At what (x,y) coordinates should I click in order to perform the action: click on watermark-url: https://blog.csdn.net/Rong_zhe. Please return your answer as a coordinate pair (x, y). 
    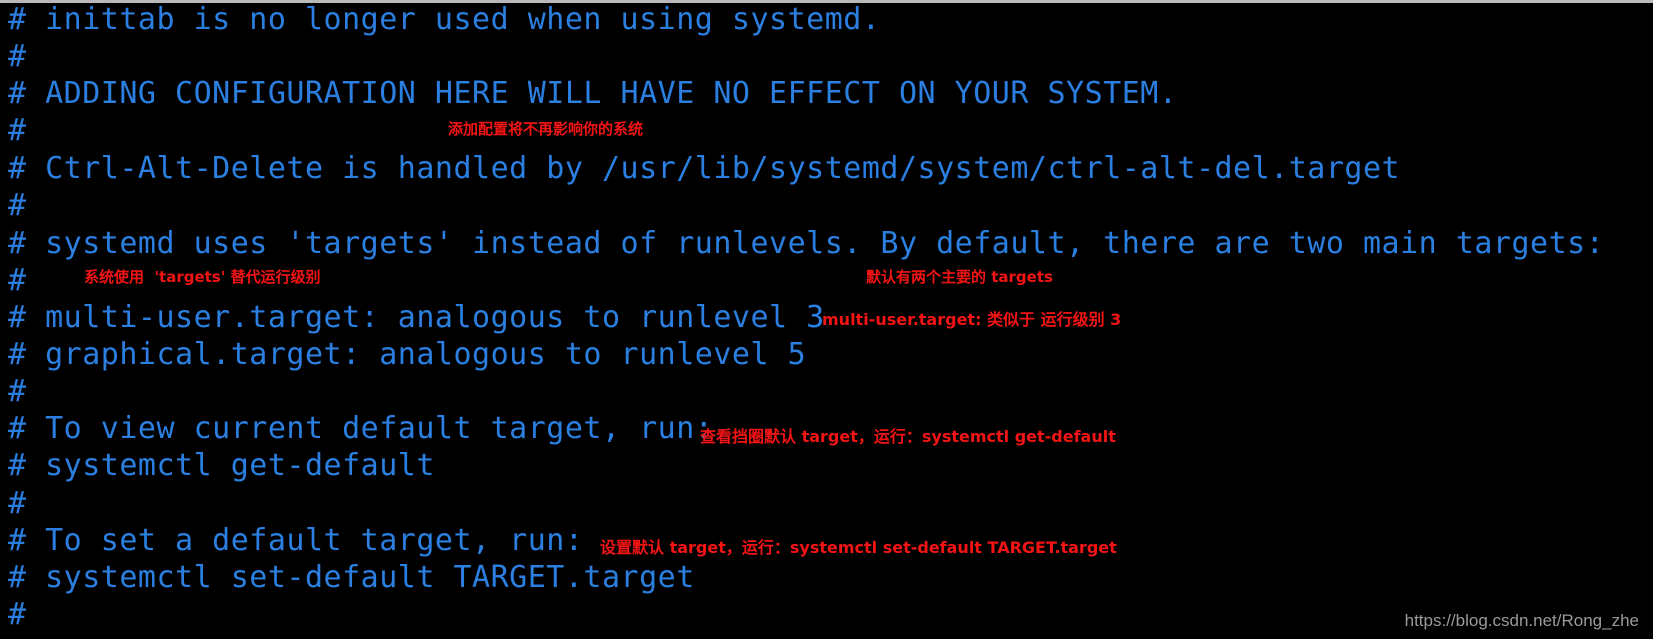
    Looking at the image, I should click on (1521, 620).